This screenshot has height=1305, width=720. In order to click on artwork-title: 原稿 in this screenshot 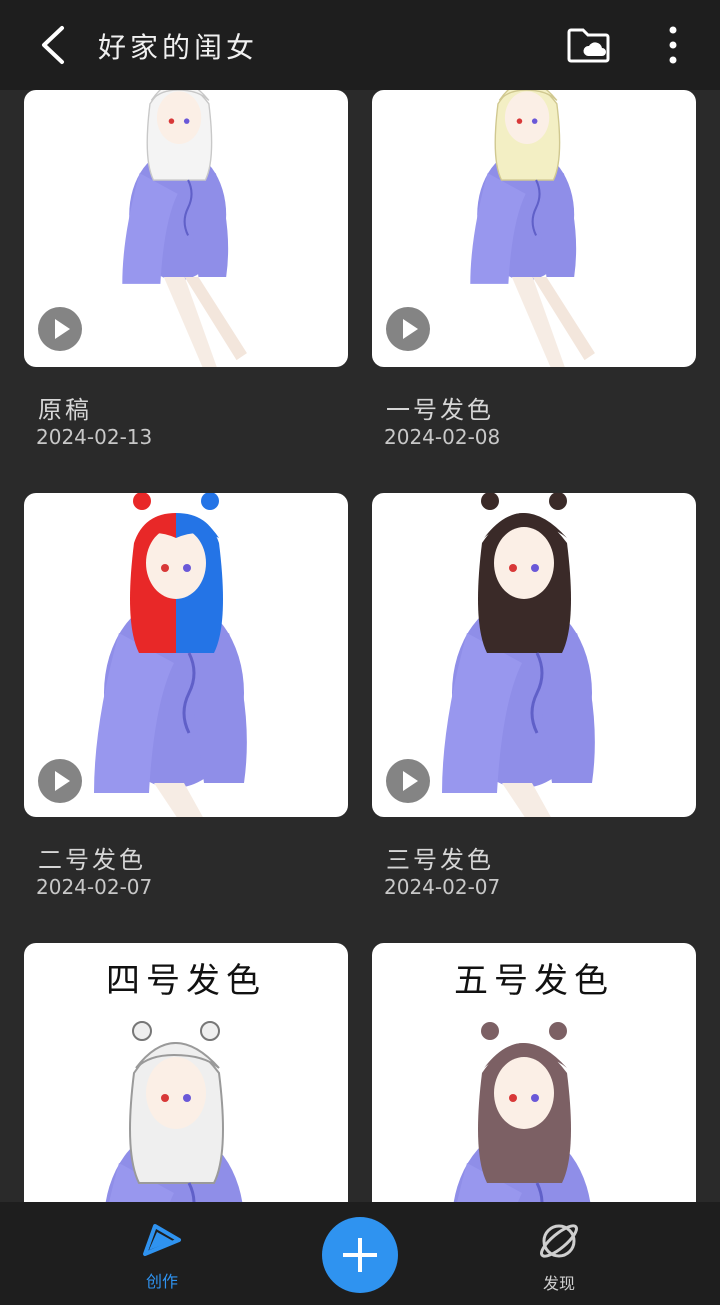, I will do `click(65, 410)`.